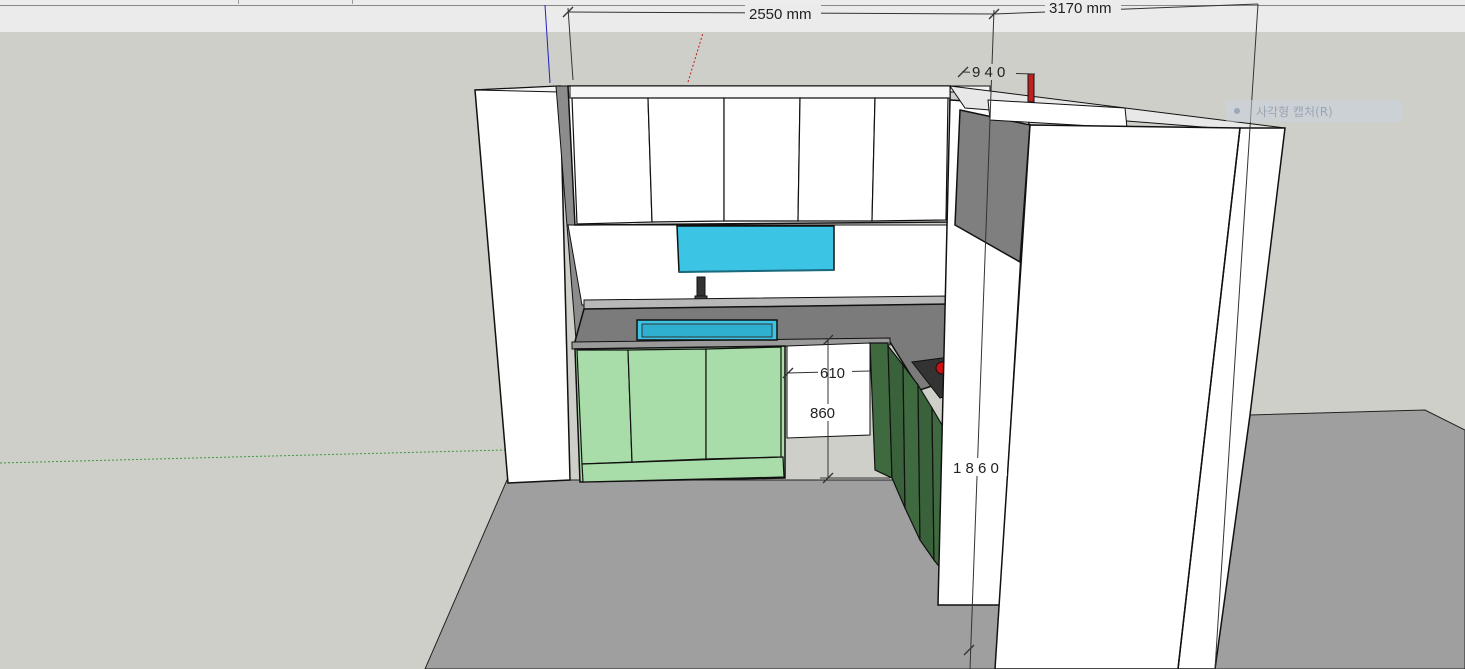  I want to click on capture-icon, so click(1237, 111).